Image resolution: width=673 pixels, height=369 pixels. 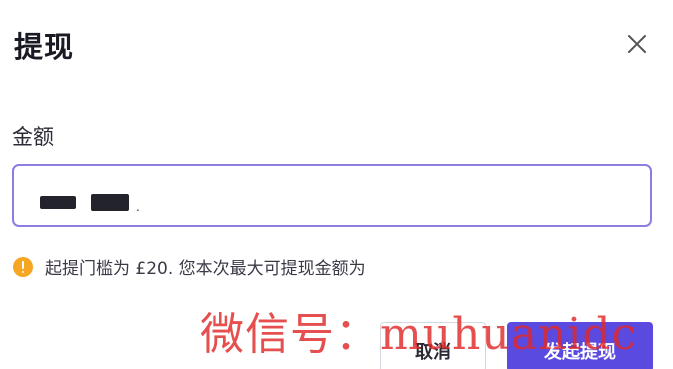 What do you see at coordinates (580, 345) in the screenshot?
I see `submit-withdraw-button: 发起提现` at bounding box center [580, 345].